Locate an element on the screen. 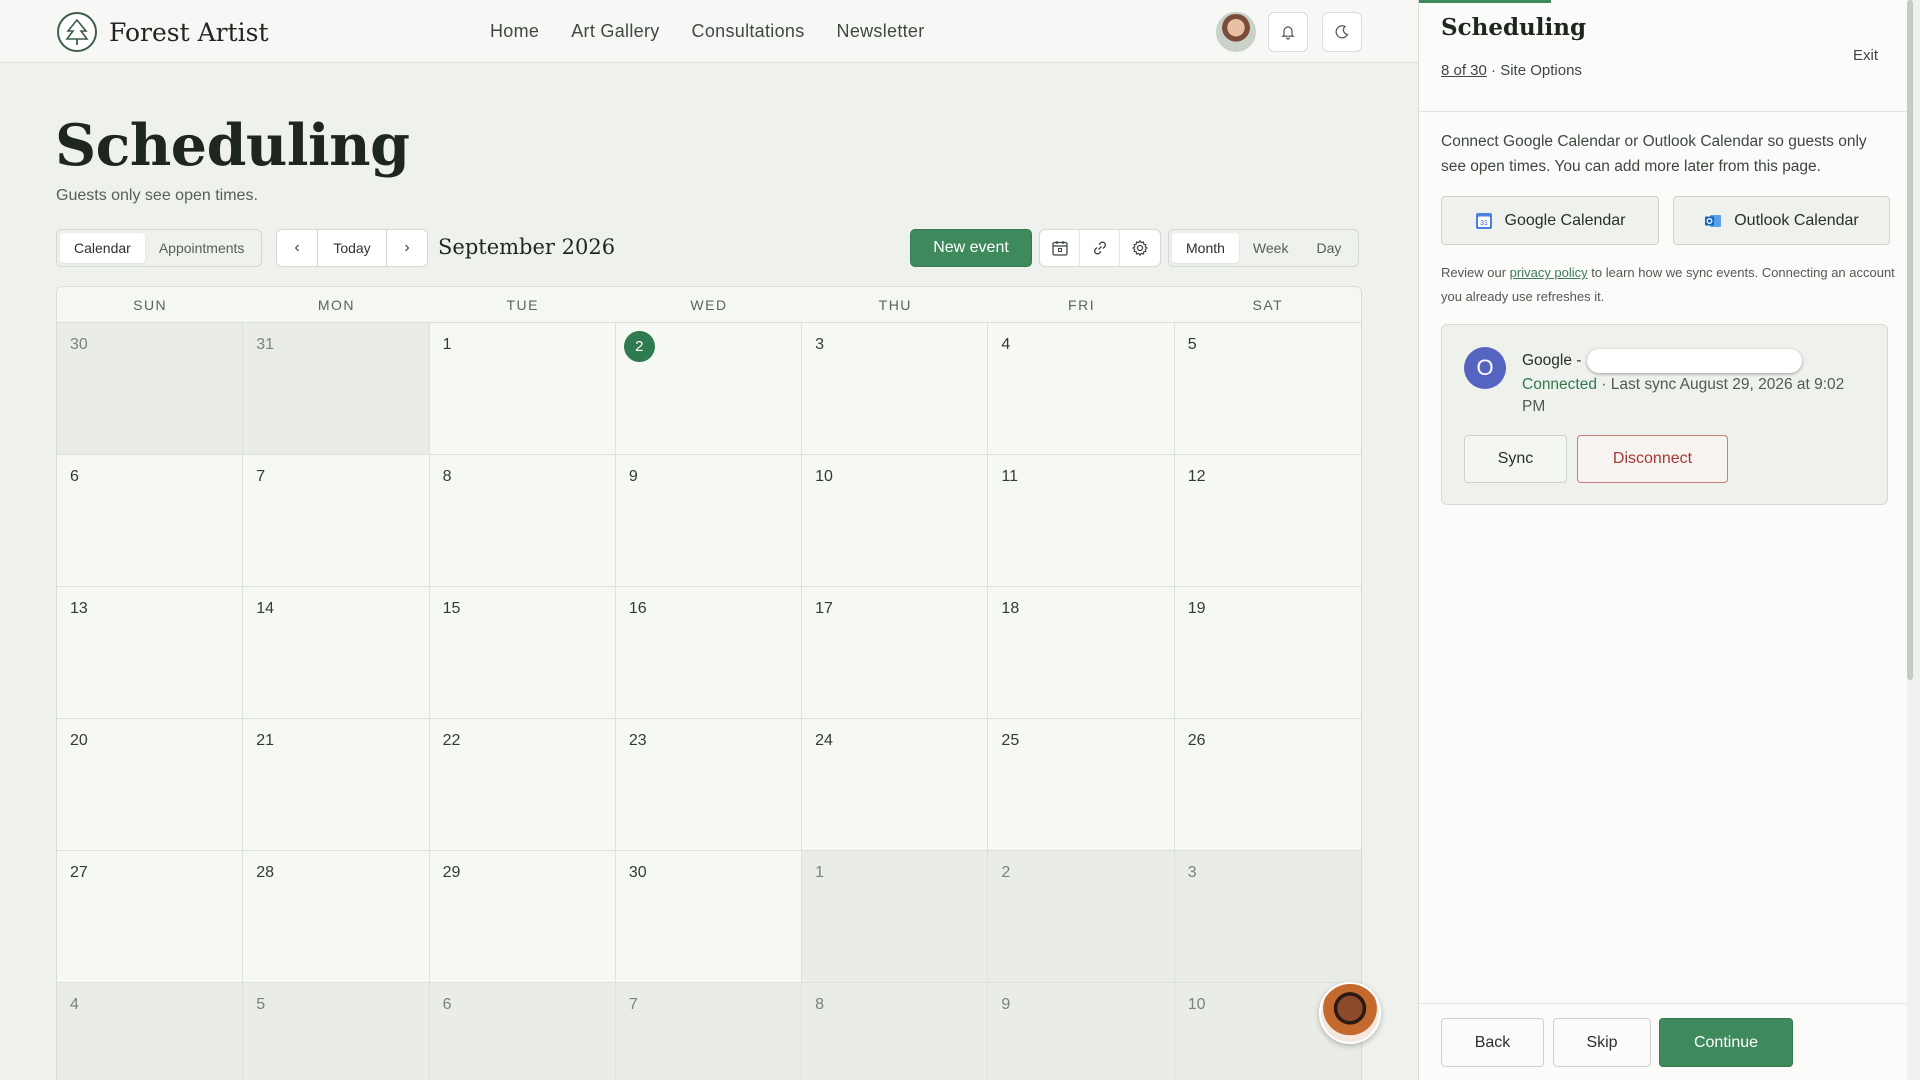 This screenshot has width=1920, height=1080. exit-button: Exit is located at coordinates (1865, 55).